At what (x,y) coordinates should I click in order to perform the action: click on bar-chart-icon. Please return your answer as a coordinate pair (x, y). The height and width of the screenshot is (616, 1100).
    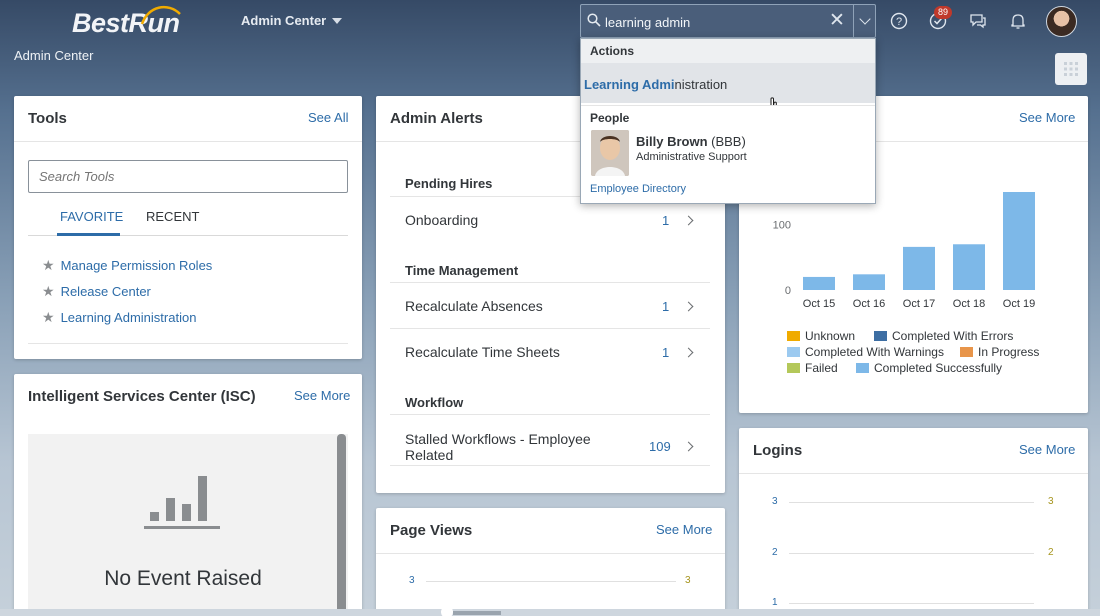
    Looking at the image, I should click on (182, 502).